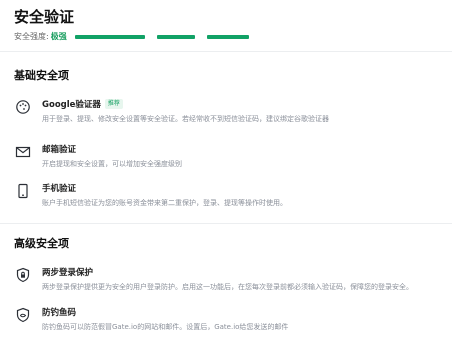  Describe the element at coordinates (71, 105) in the screenshot. I see `item-name-text: Google验证器` at that location.